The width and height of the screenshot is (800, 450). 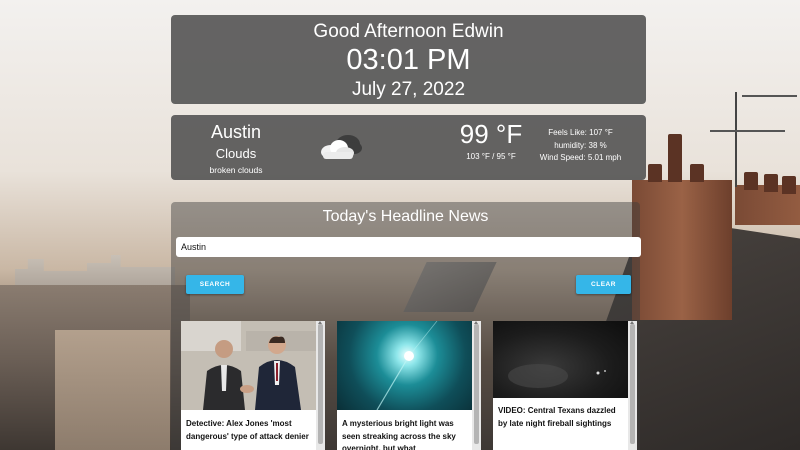 I want to click on news-image-handshake, so click(x=248, y=365).